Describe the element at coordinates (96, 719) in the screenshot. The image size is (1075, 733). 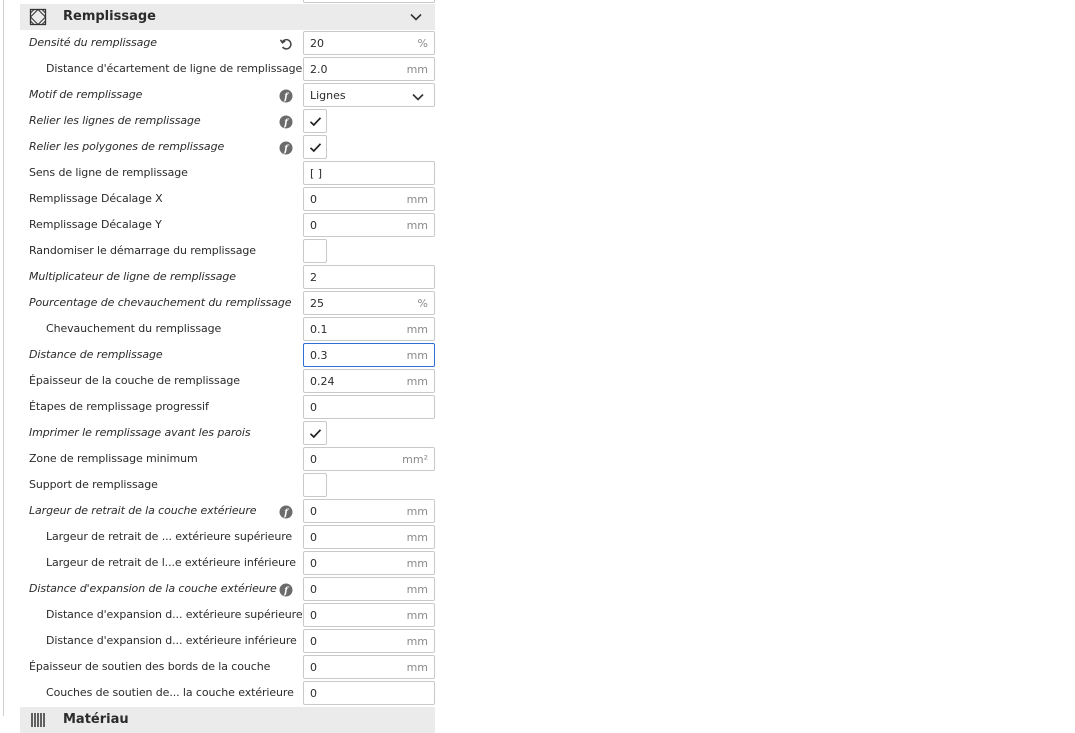
I see `section-title: Matériau` at that location.